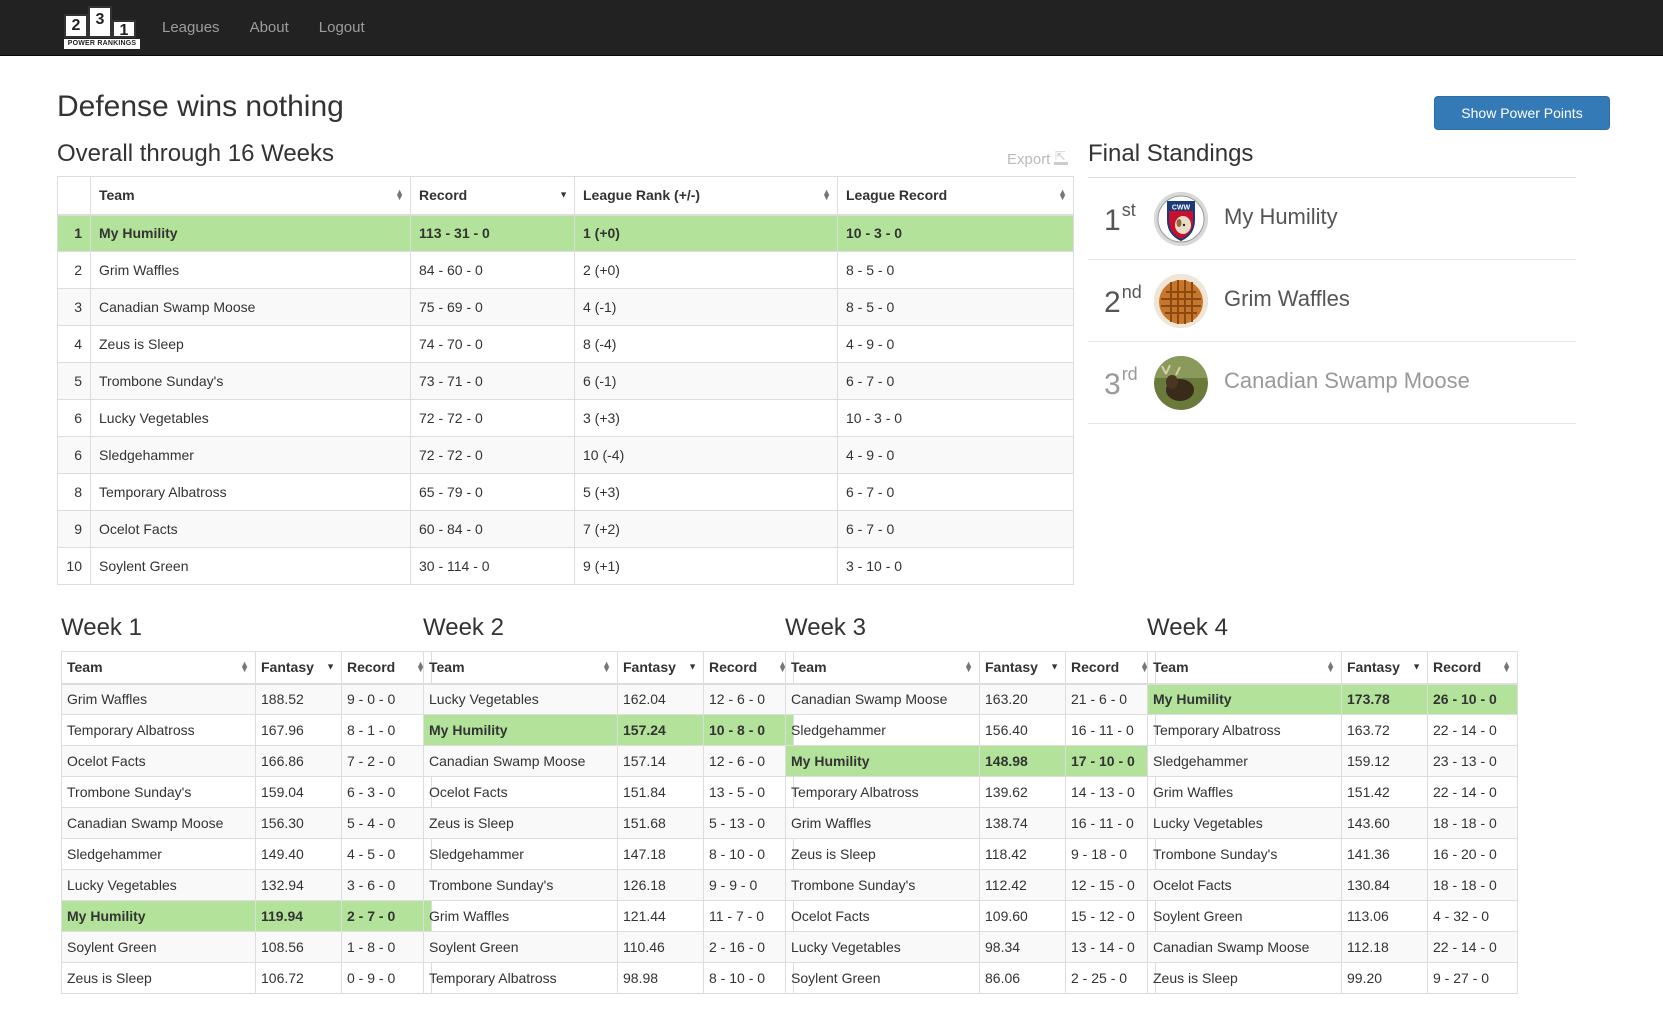 The image size is (1663, 1028). Describe the element at coordinates (1472, 792) in the screenshot. I see `record-cell: 22 - 14 - 0` at that location.